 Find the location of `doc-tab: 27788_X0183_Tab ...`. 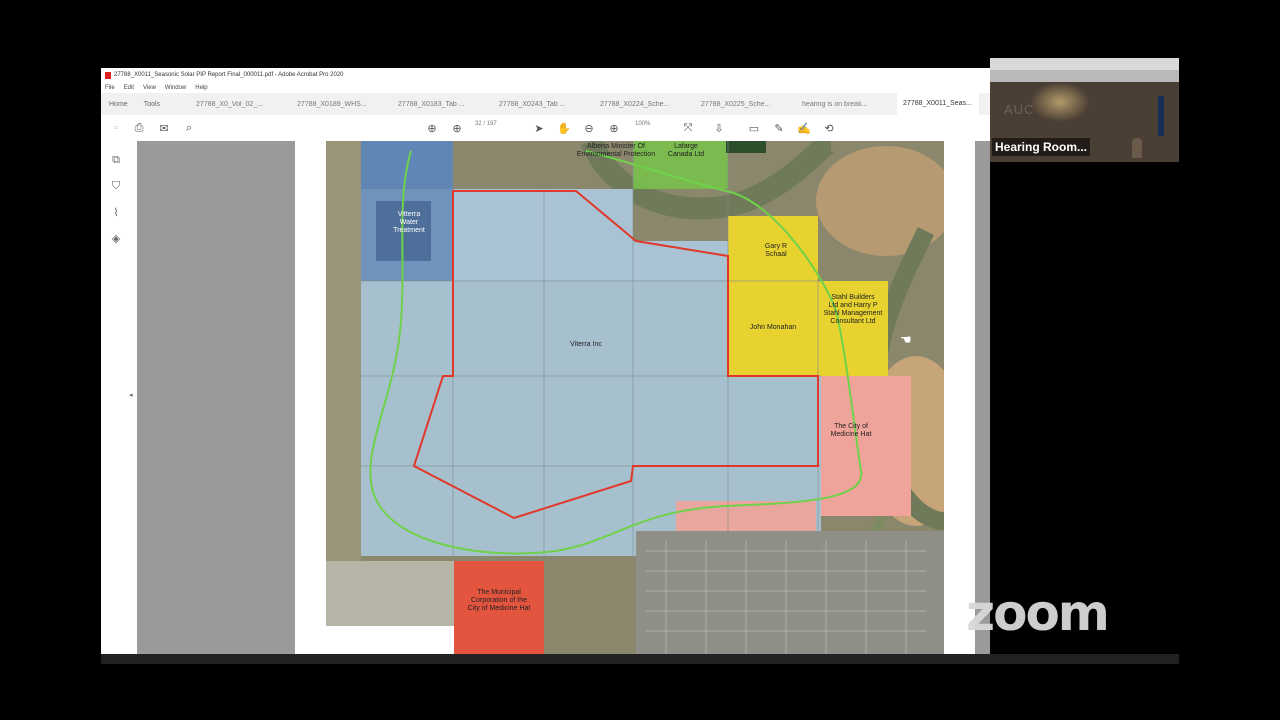

doc-tab: 27788_X0183_Tab ... is located at coordinates (442, 104).